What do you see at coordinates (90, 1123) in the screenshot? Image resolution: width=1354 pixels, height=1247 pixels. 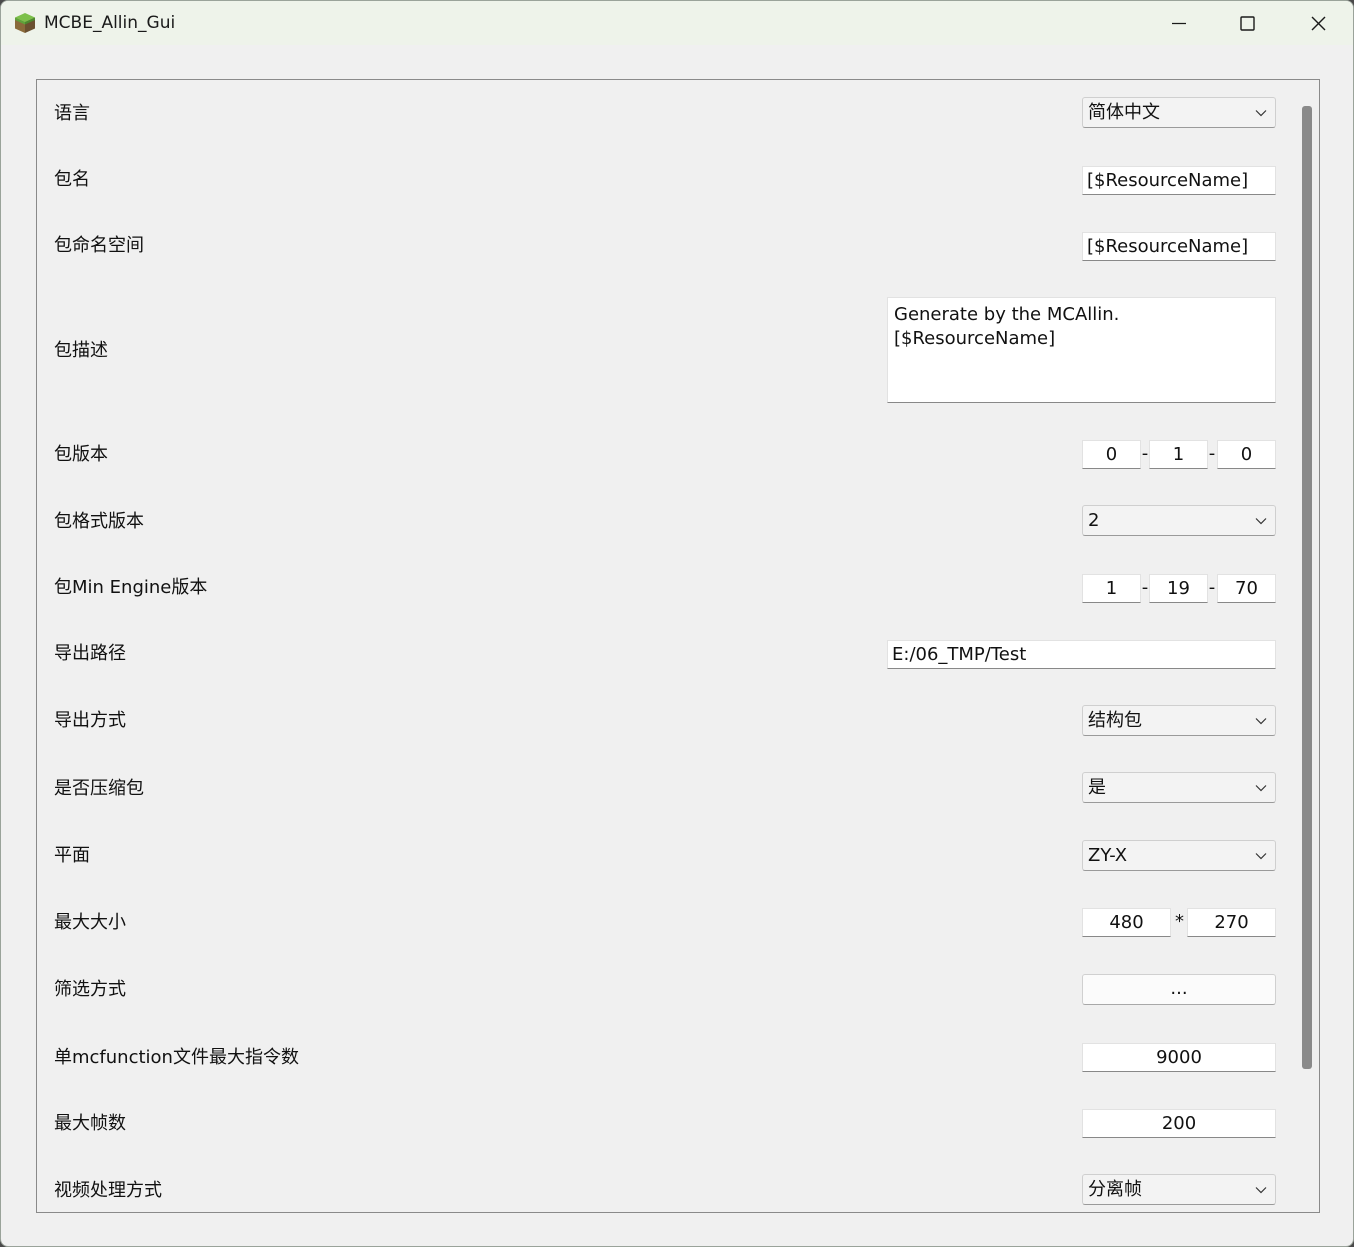 I see `max-frames-label: 最大帧数` at bounding box center [90, 1123].